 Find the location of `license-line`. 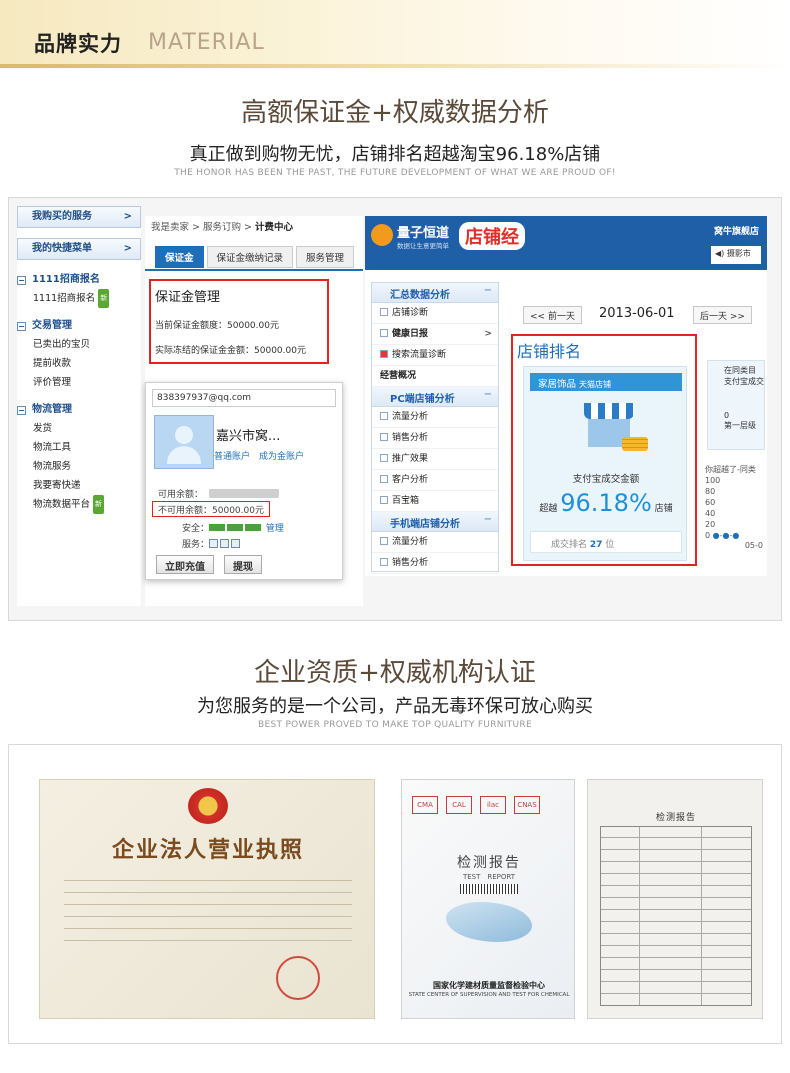

license-line is located at coordinates (208, 892).